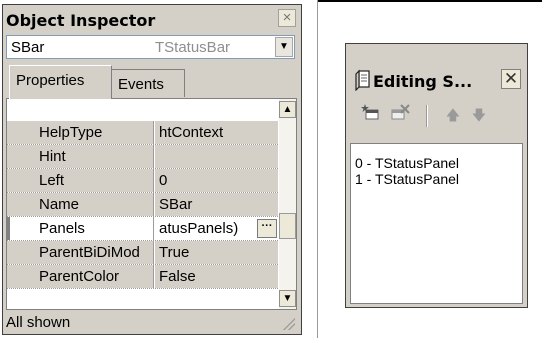 Image resolution: width=542 pixels, height=338 pixels. Describe the element at coordinates (437, 118) in the screenshot. I see `editor-toolbar: 🡅 🡇` at that location.